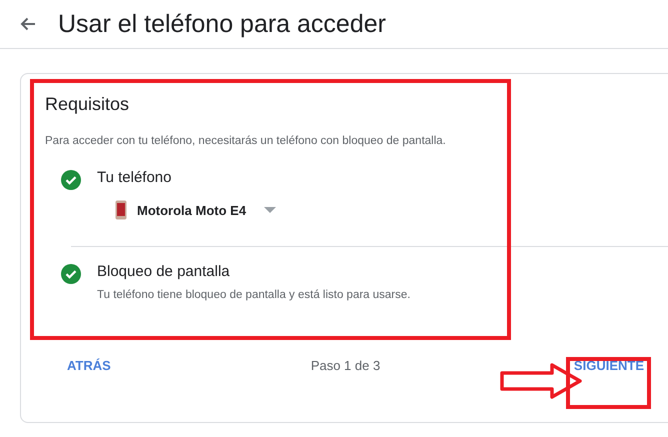 This screenshot has width=668, height=437. What do you see at coordinates (345, 365) in the screenshot?
I see `step-indicator: Paso 1 de 3` at bounding box center [345, 365].